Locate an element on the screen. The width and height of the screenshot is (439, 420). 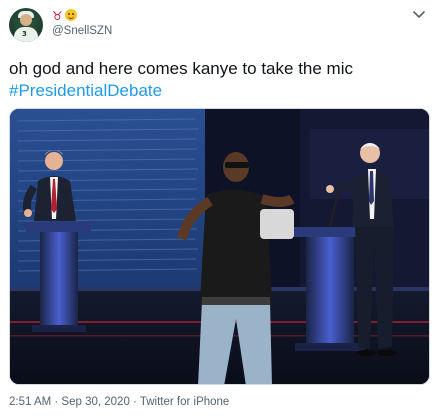
display-name-emojis: ♉ is located at coordinates (64, 16).